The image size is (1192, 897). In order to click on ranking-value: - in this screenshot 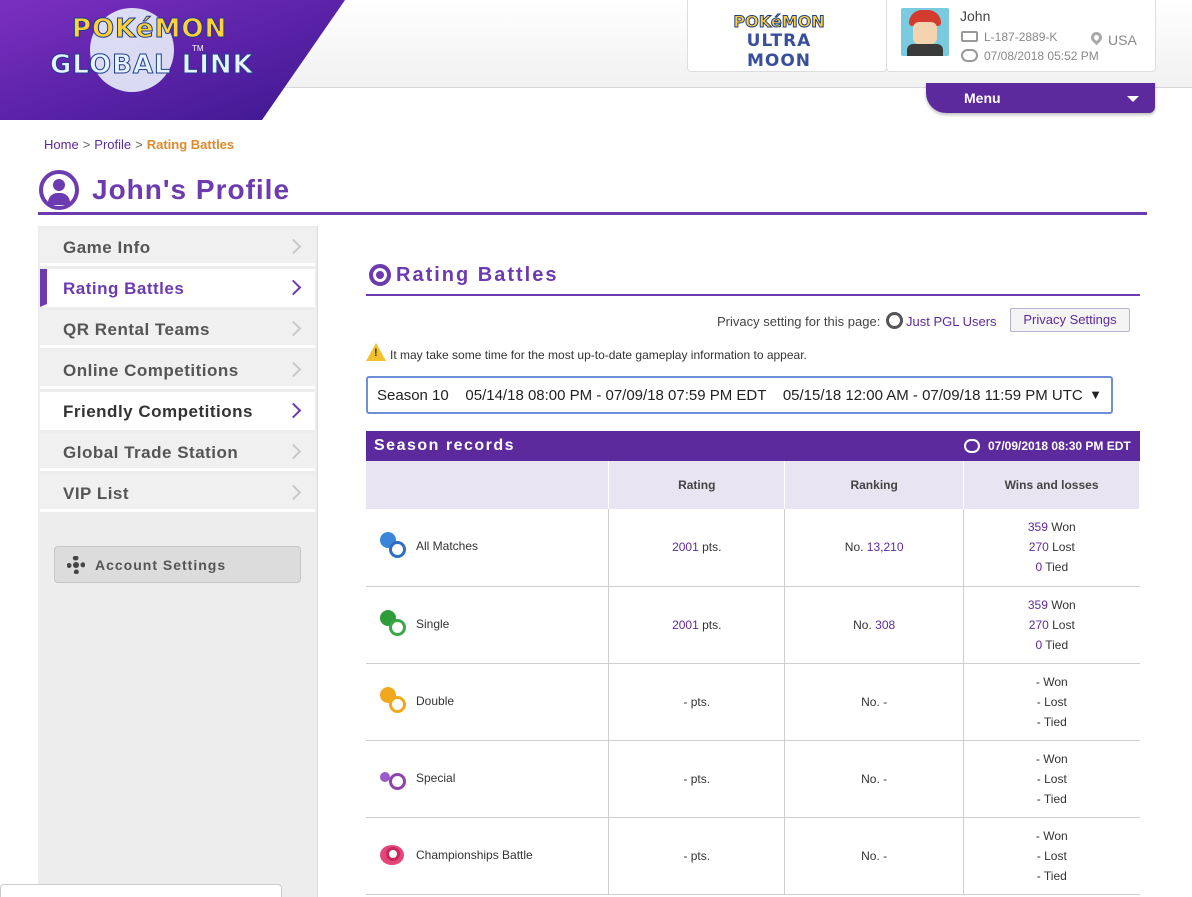, I will do `click(885, 855)`.